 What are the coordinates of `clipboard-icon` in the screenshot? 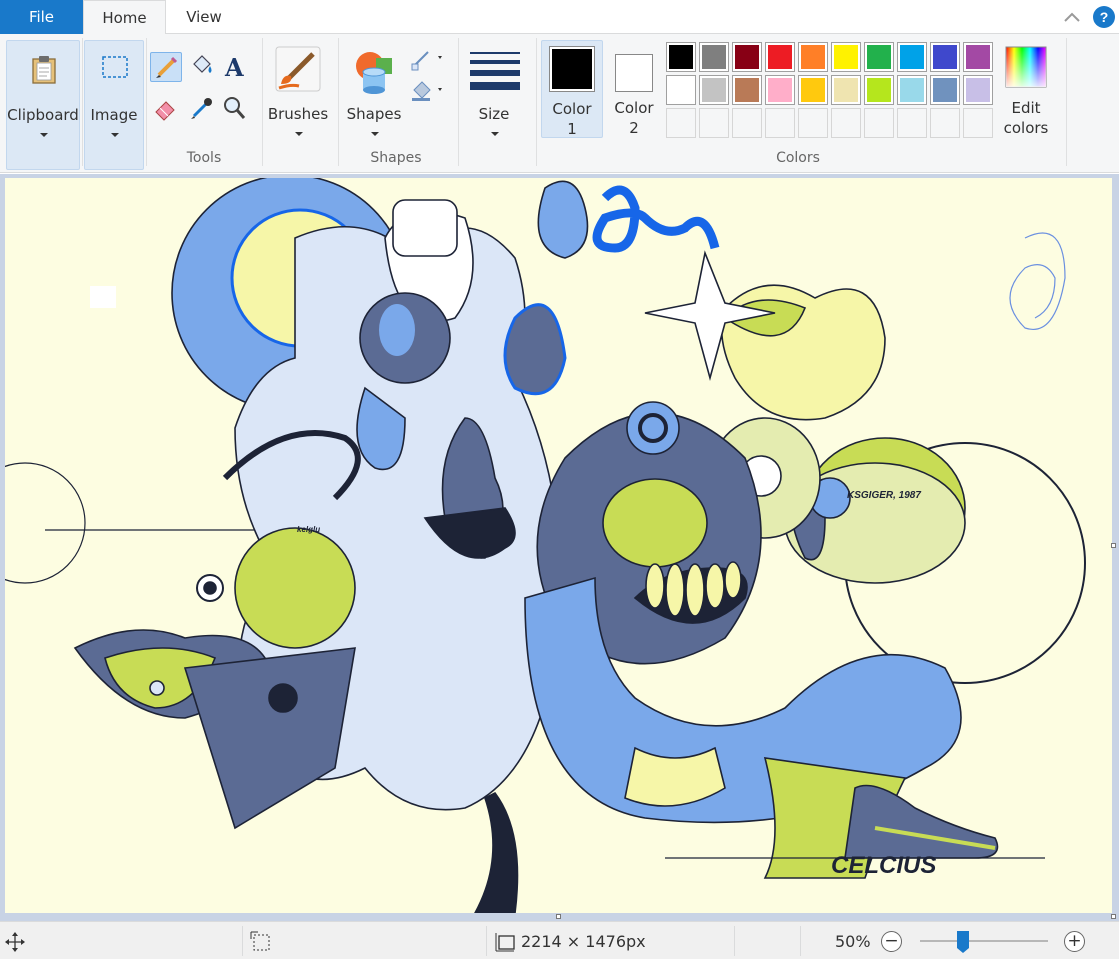 It's located at (44, 70).